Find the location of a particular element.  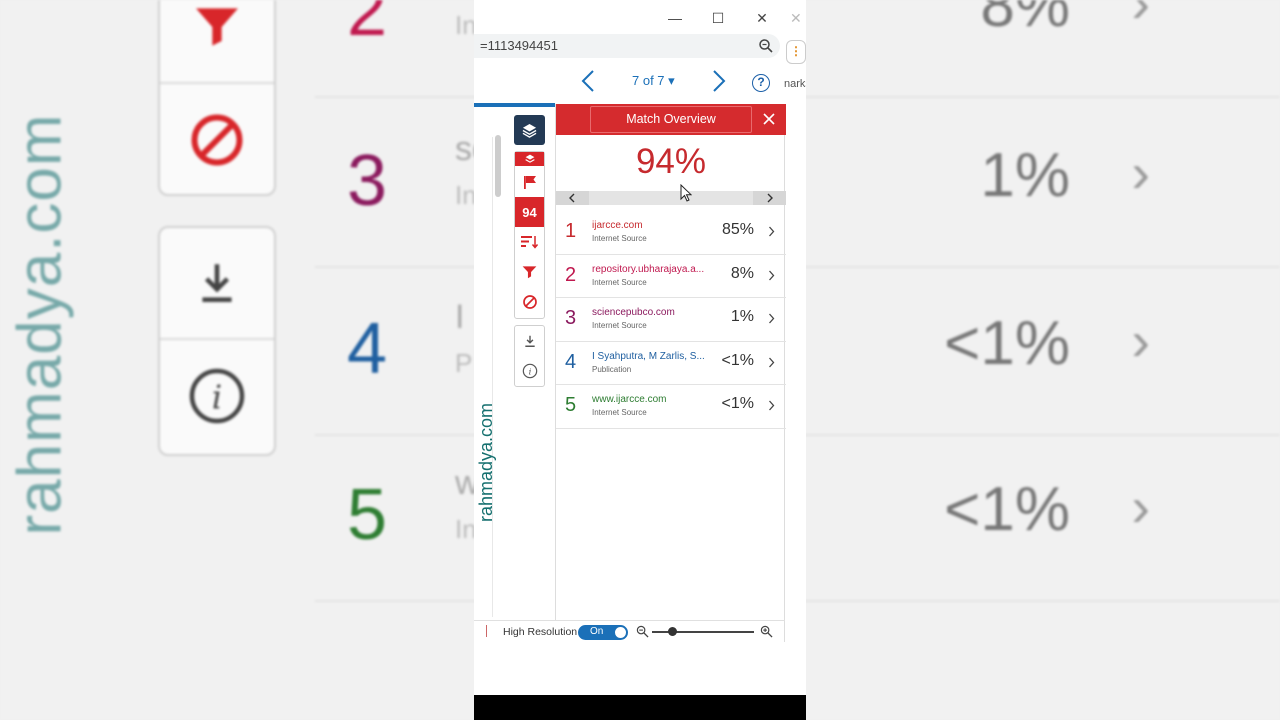

background-exclude-icon is located at coordinates (217, 140).